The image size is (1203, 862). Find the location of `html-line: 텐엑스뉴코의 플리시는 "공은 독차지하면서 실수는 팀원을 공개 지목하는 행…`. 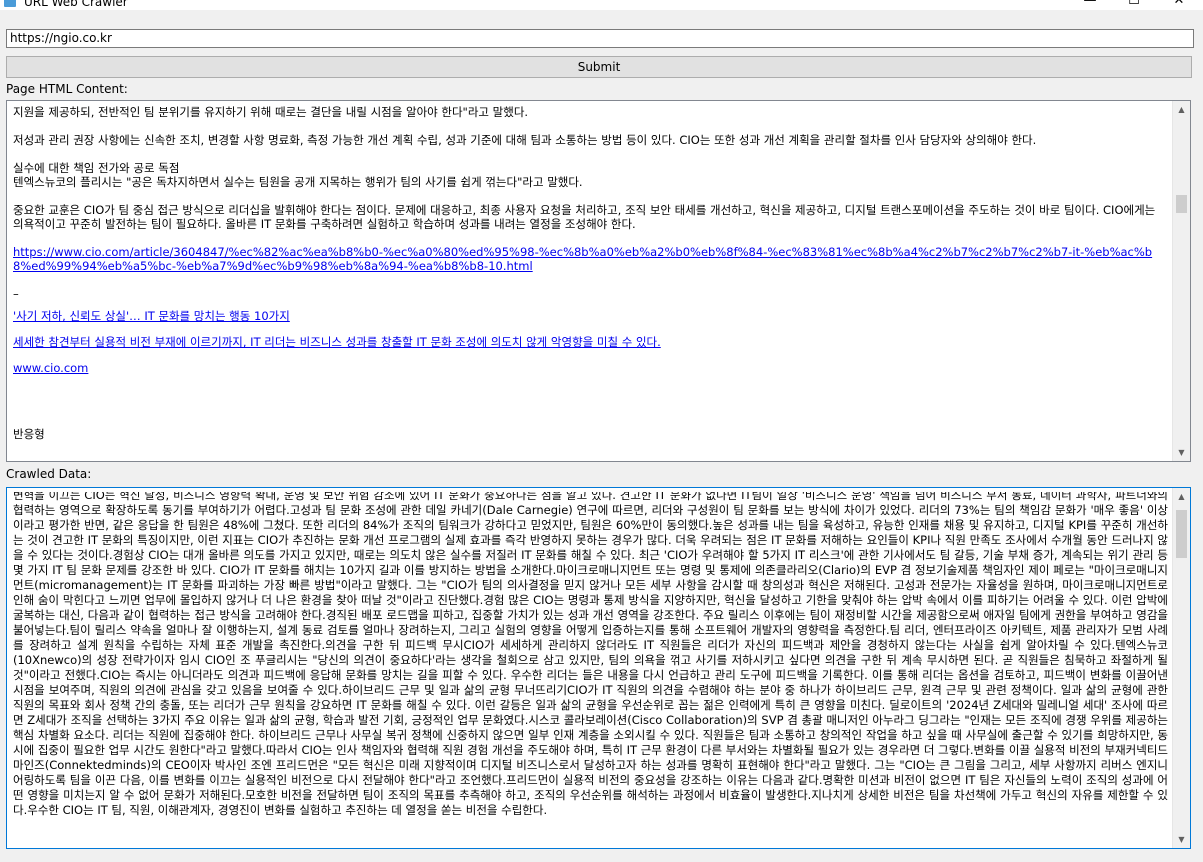

html-line: 텐엑스뉴코의 플리시는 "공은 독차지하면서 실수는 팀원을 공개 지목하는 행… is located at coordinates (298, 182).